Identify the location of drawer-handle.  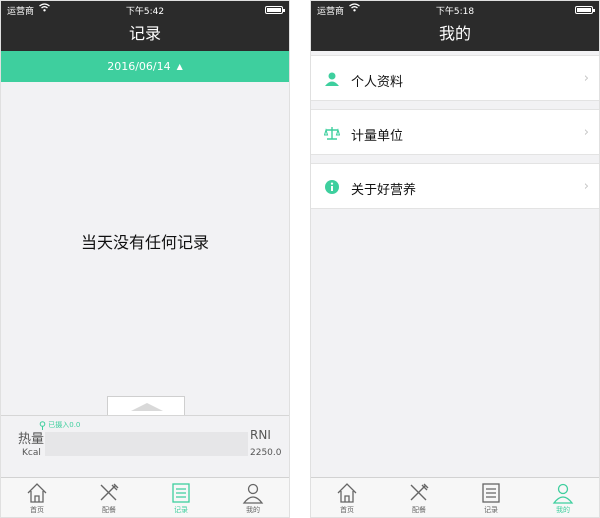
(146, 406).